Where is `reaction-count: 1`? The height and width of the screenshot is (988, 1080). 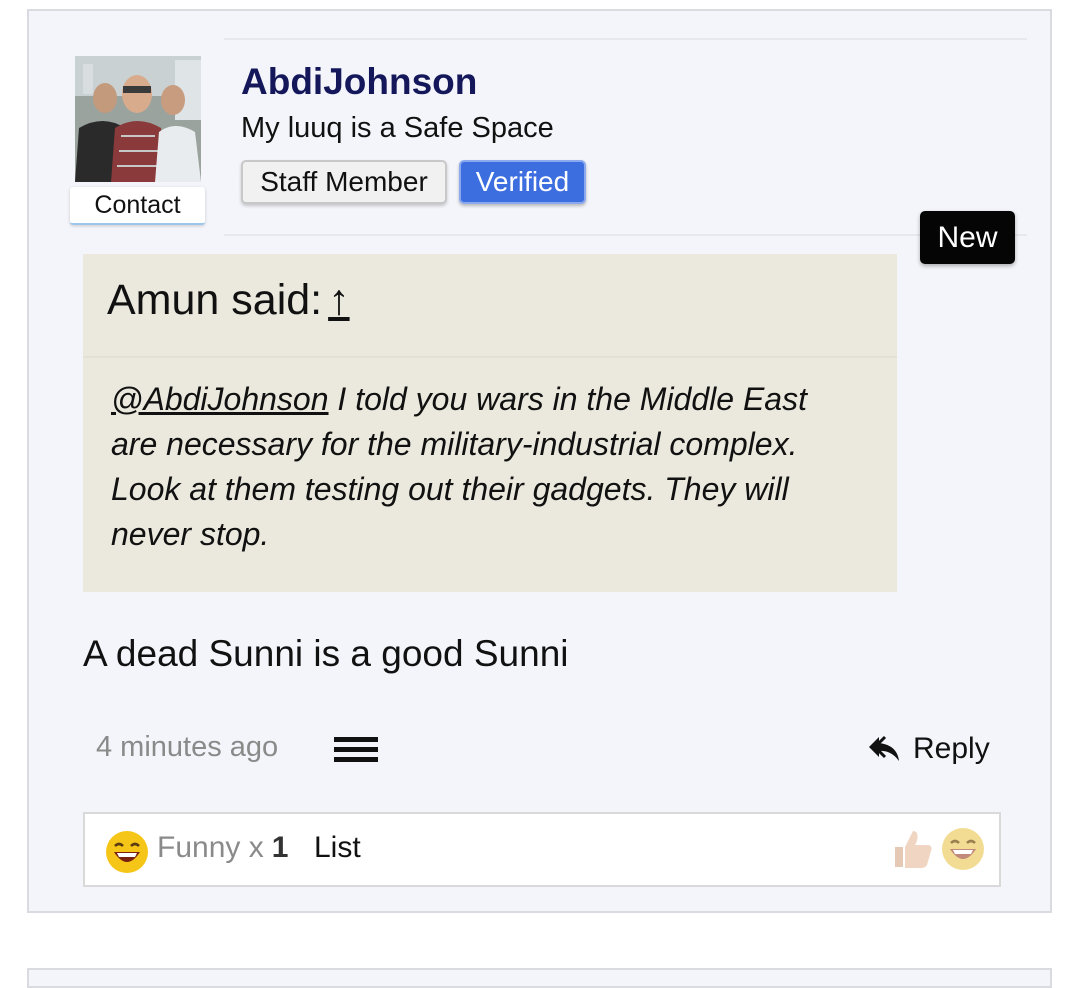 reaction-count: 1 is located at coordinates (280, 847).